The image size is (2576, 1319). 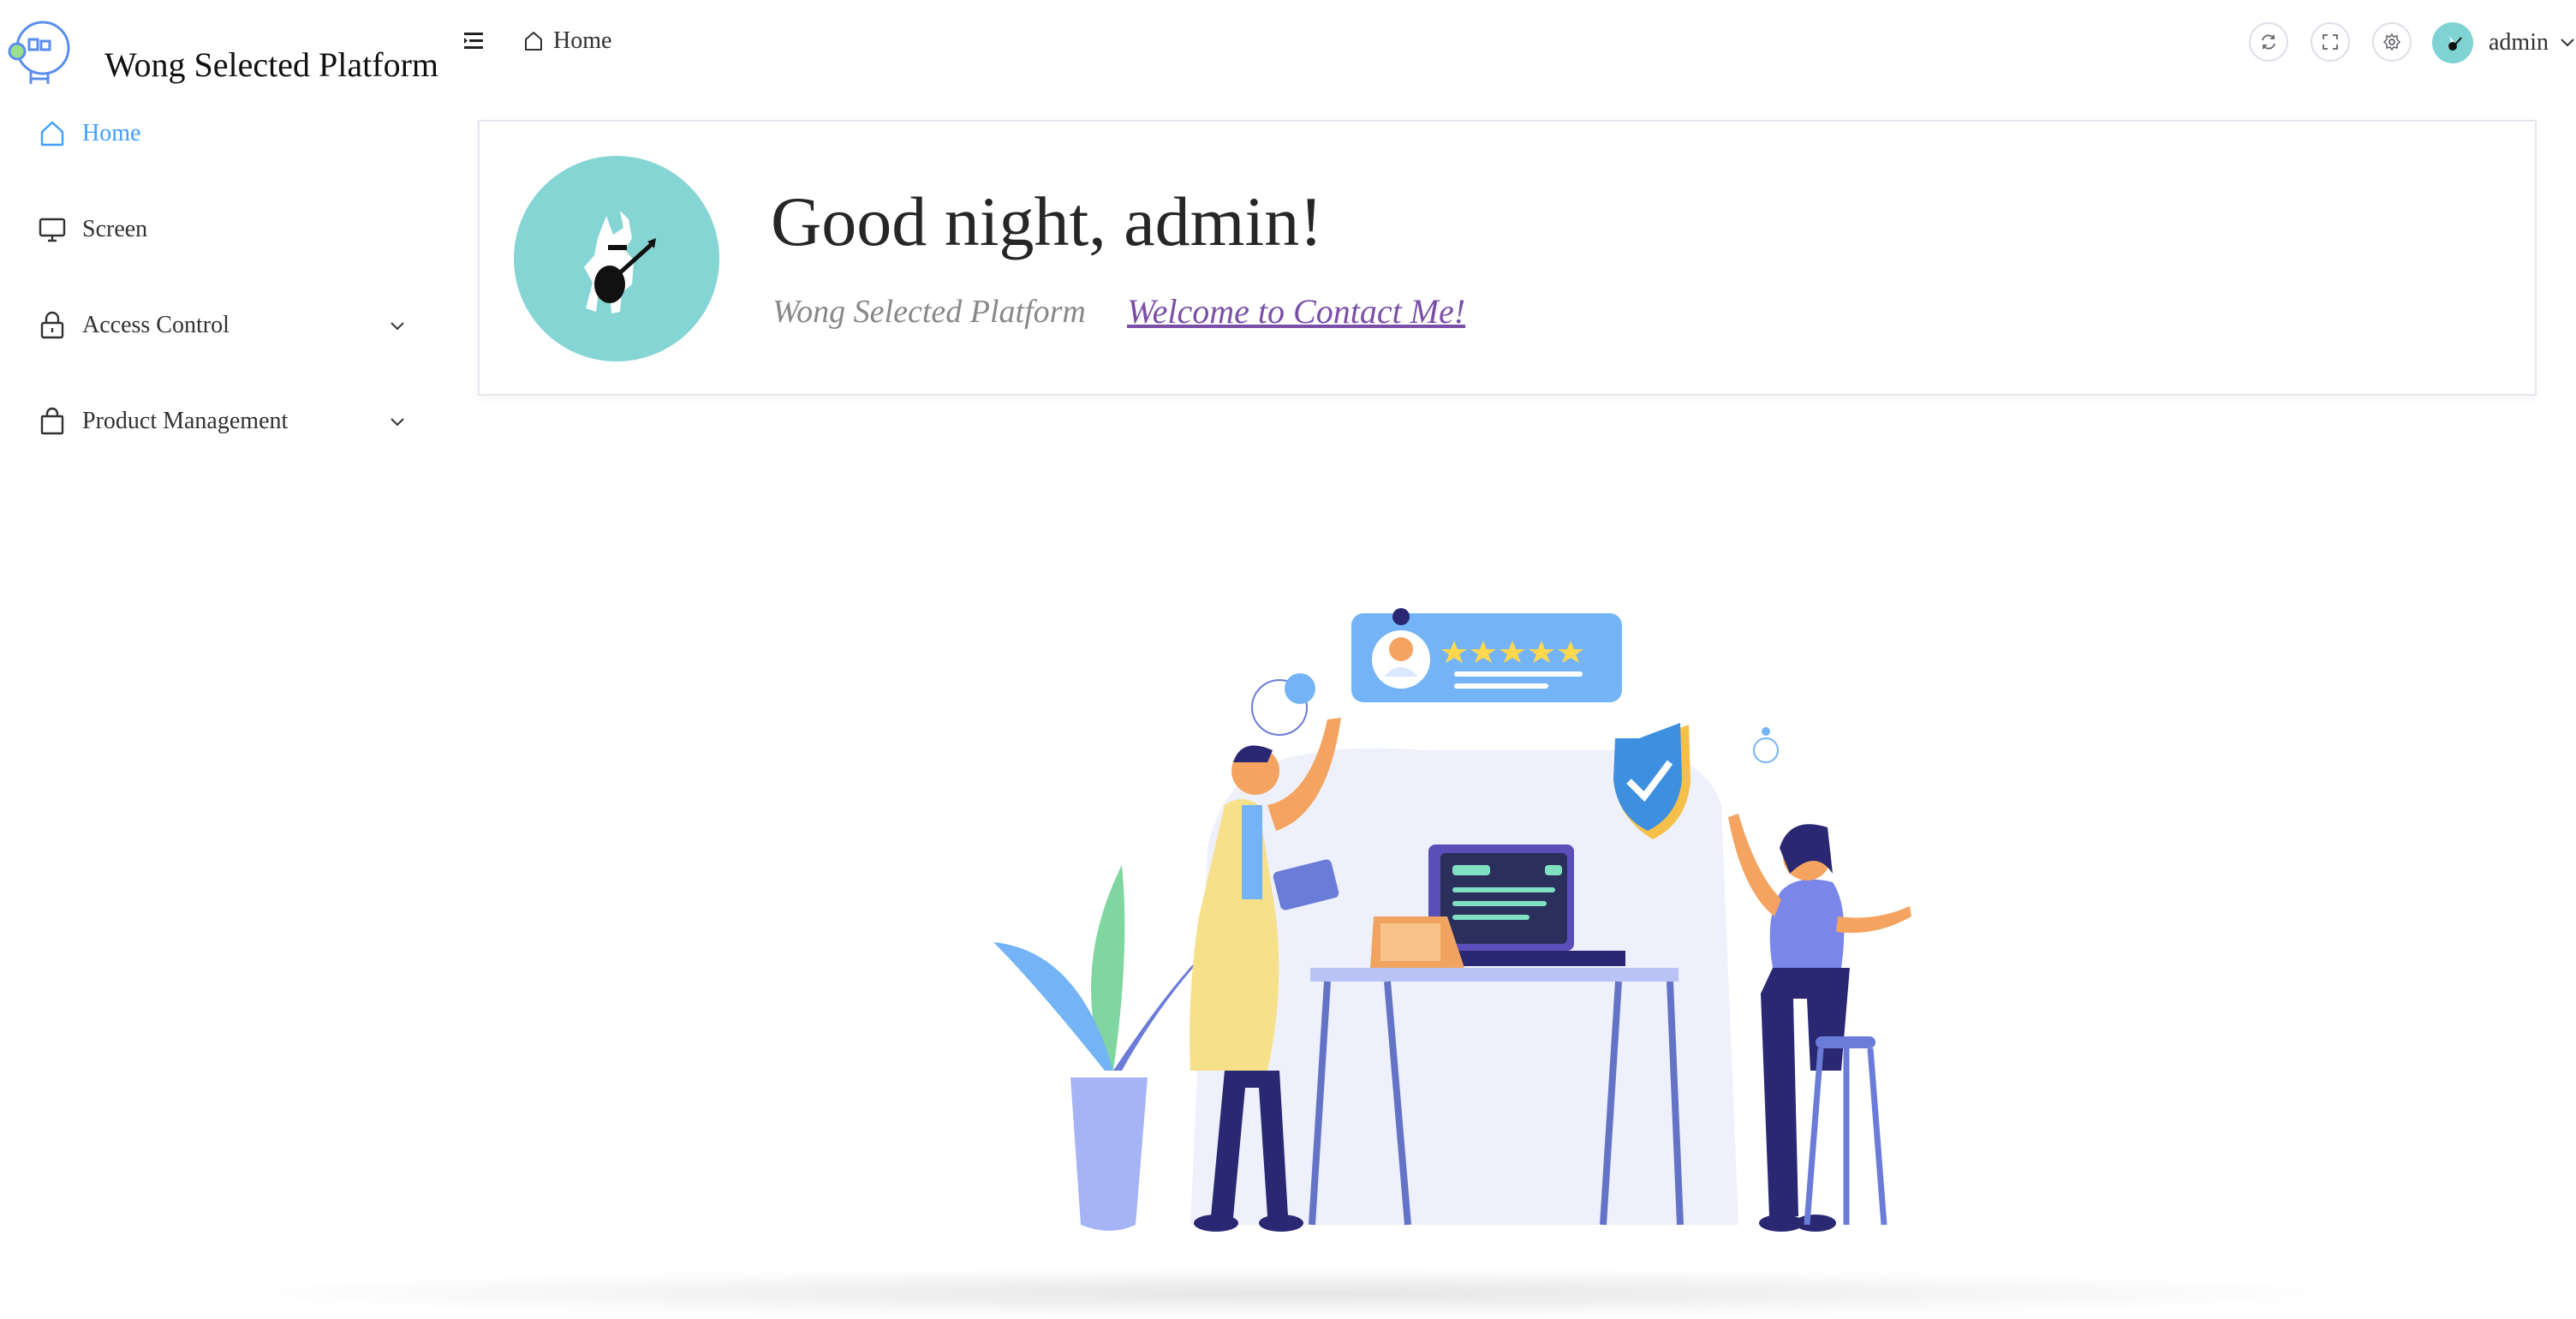 What do you see at coordinates (231, 133) in the screenshot?
I see `sidebar-item-home: Home` at bounding box center [231, 133].